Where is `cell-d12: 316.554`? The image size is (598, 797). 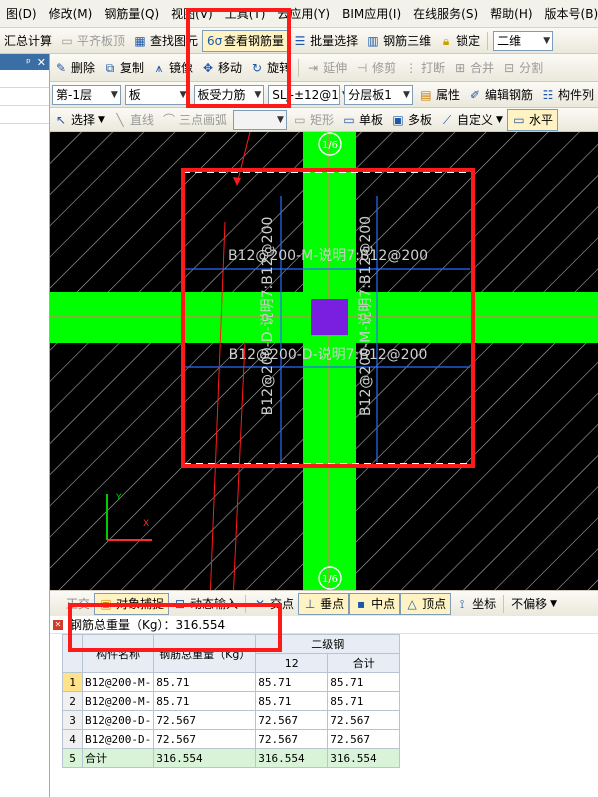
cell-d12: 316.554 is located at coordinates (292, 758).